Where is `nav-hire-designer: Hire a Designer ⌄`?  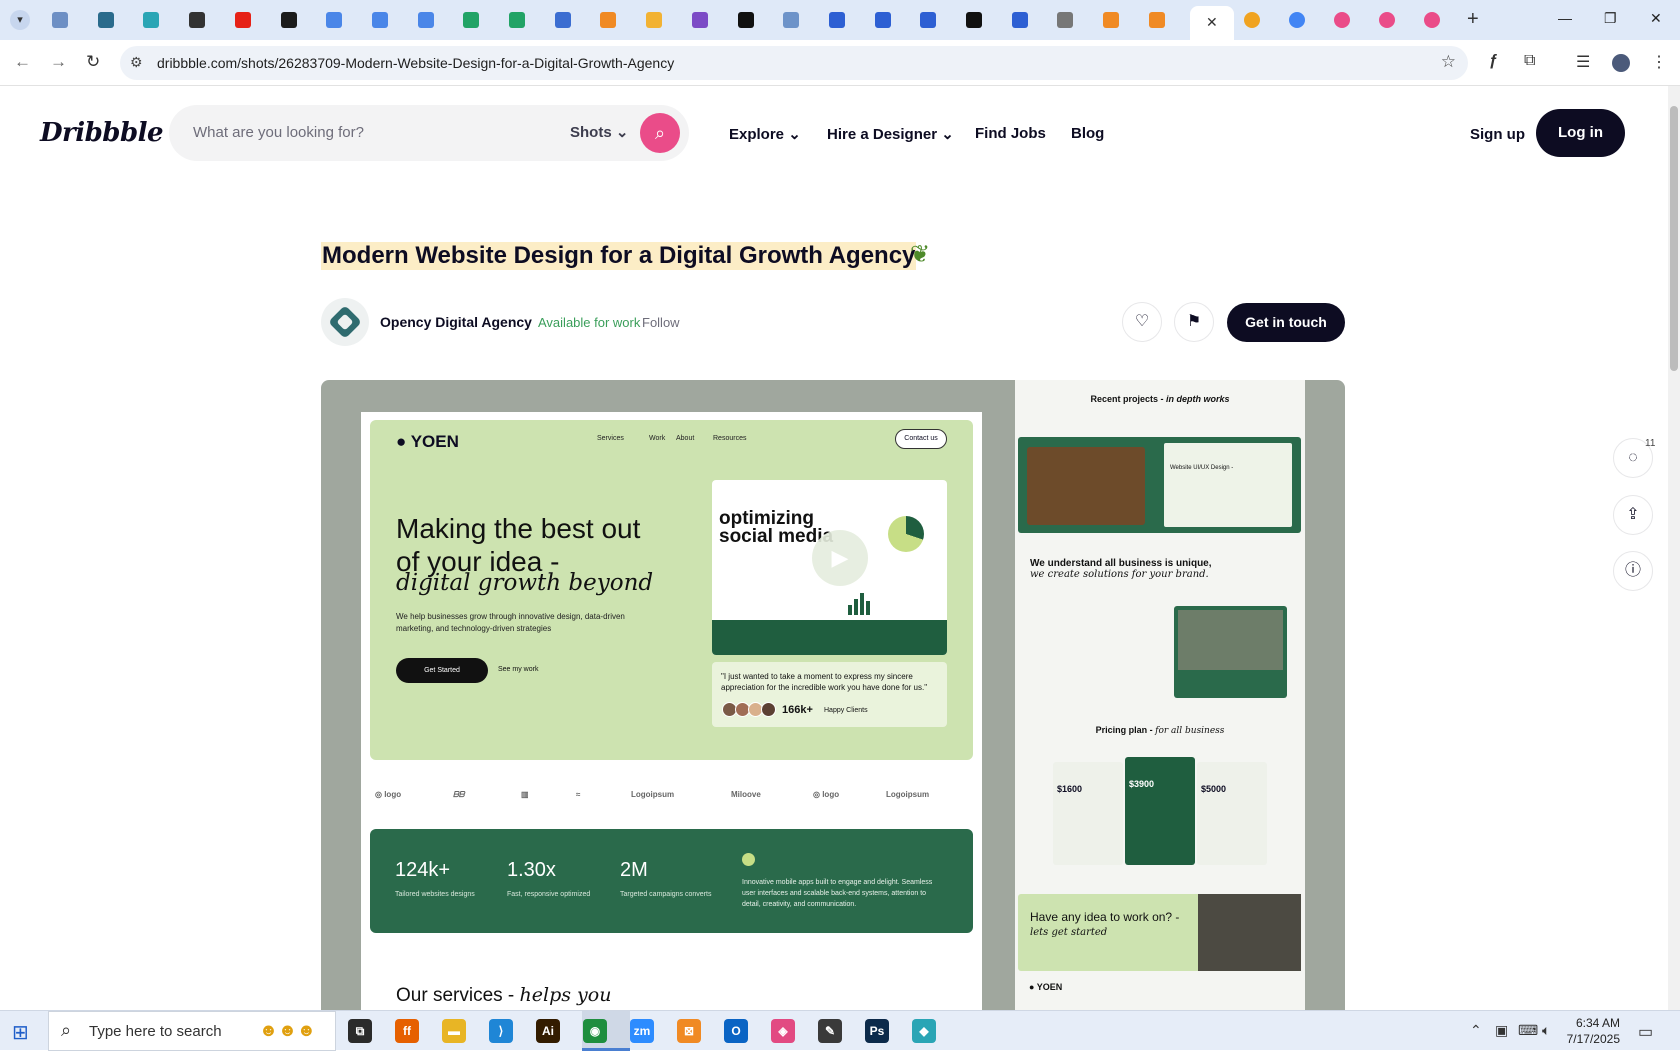
nav-hire-designer: Hire a Designer ⌄ is located at coordinates (890, 134).